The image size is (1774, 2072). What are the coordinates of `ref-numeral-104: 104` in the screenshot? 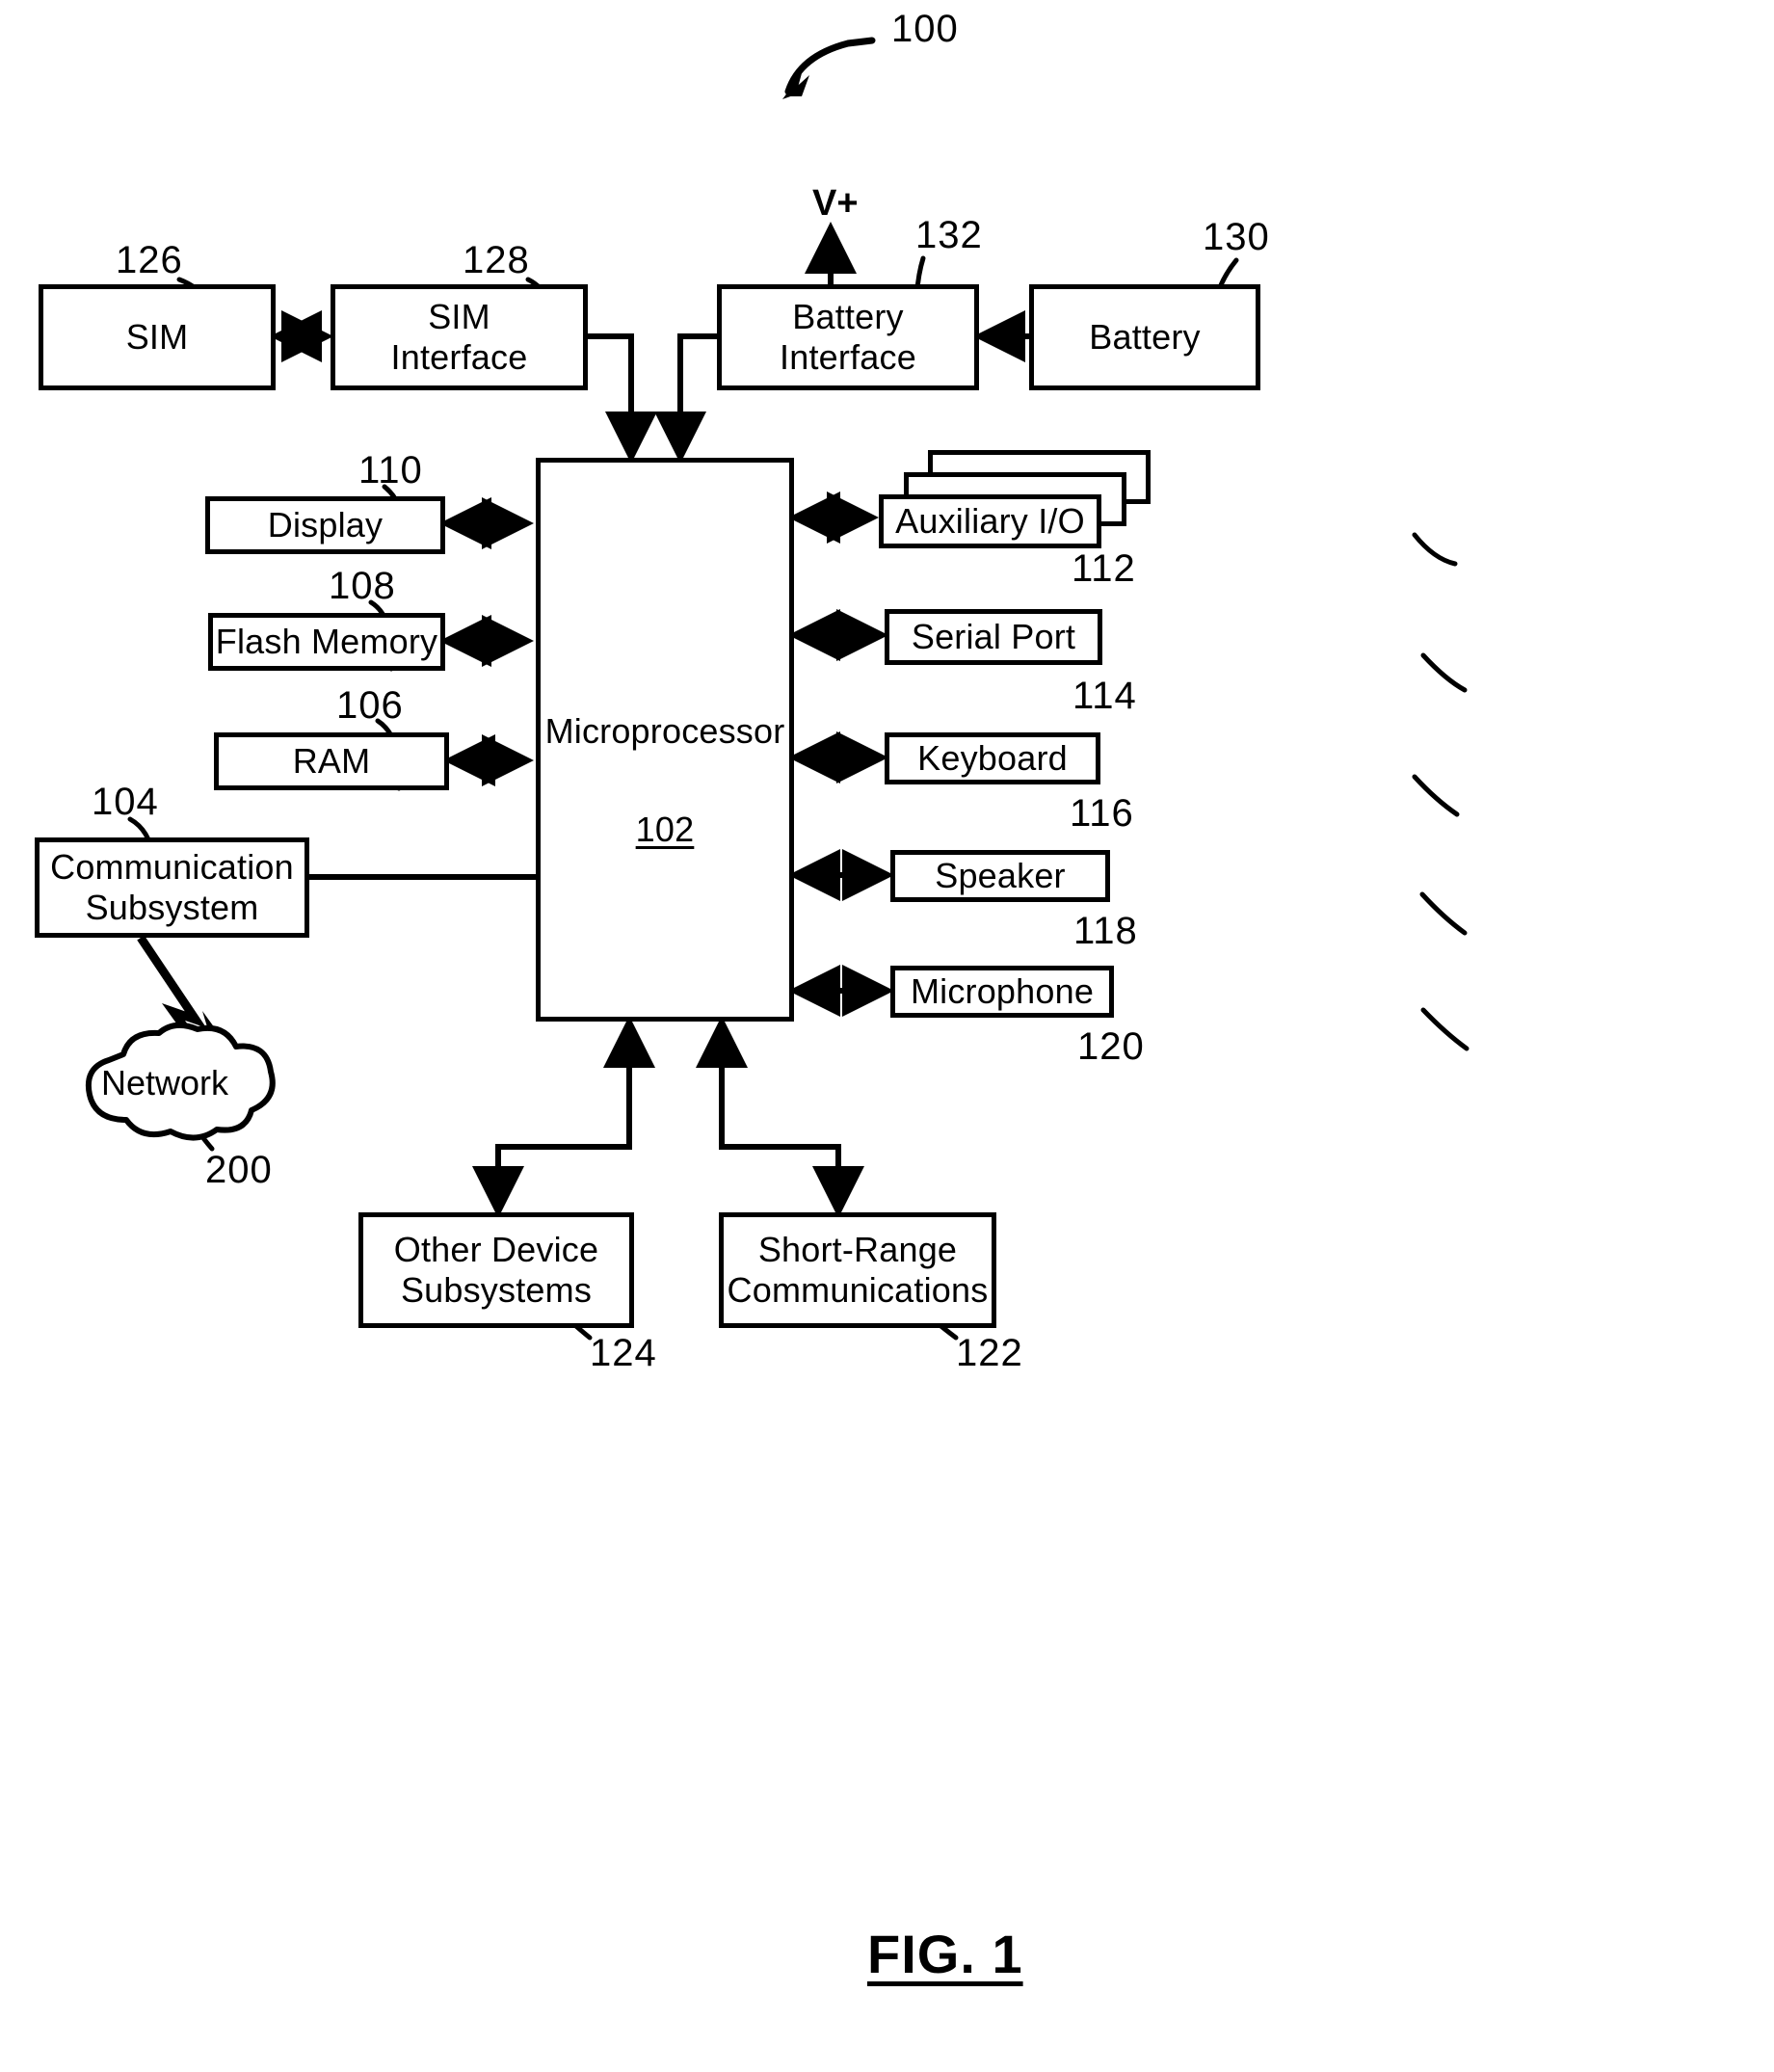 It's located at (125, 802).